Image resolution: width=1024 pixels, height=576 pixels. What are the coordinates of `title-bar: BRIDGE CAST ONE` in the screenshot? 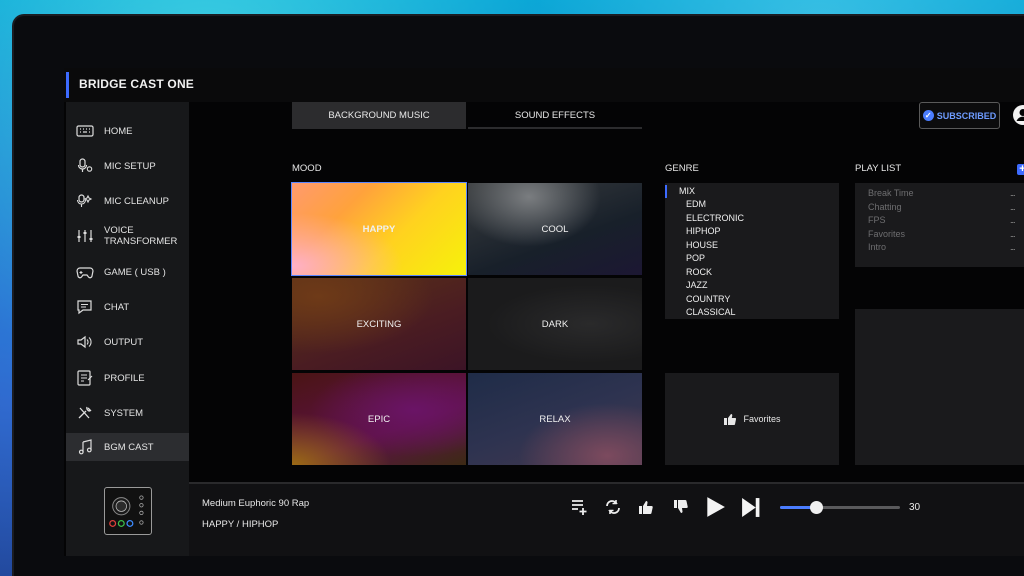 It's located at (544, 85).